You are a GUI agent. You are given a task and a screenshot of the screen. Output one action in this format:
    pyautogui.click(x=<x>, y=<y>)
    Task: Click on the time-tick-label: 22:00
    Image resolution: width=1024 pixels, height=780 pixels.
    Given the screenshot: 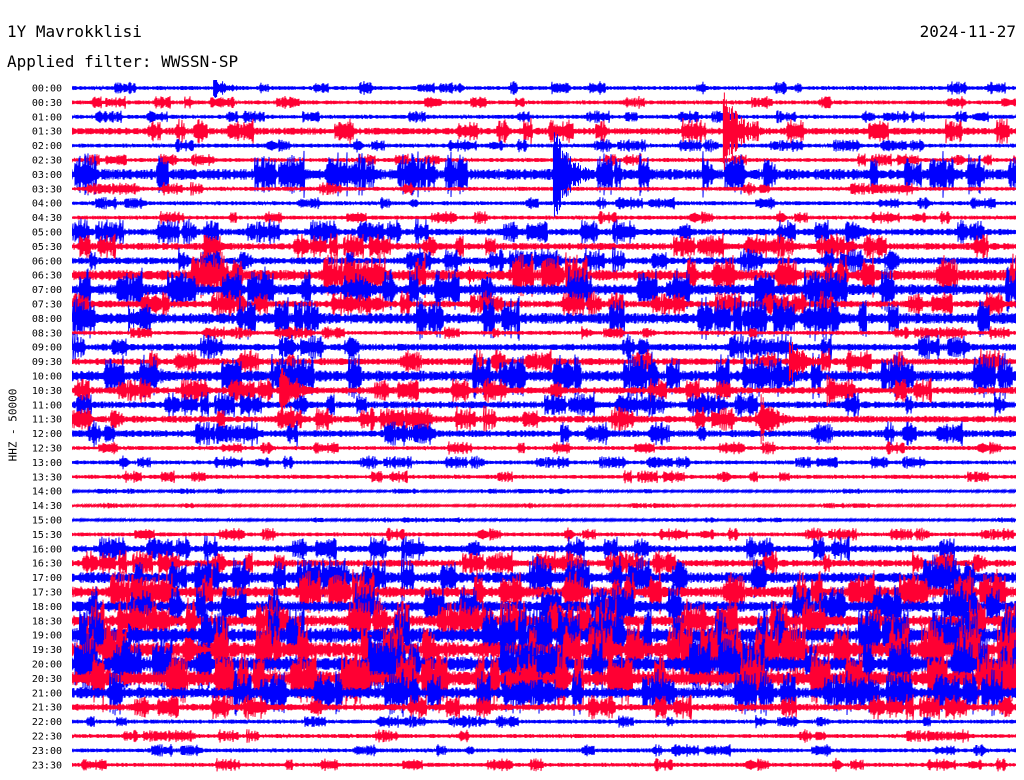 What is the action you would take?
    pyautogui.click(x=47, y=722)
    